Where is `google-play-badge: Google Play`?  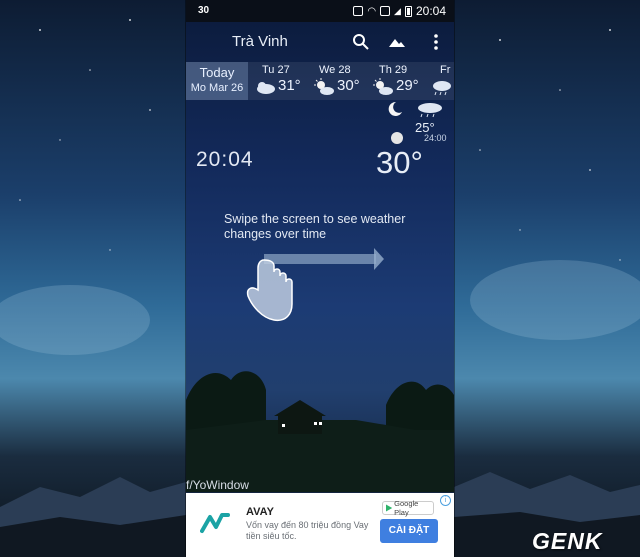 google-play-badge: Google Play is located at coordinates (408, 508).